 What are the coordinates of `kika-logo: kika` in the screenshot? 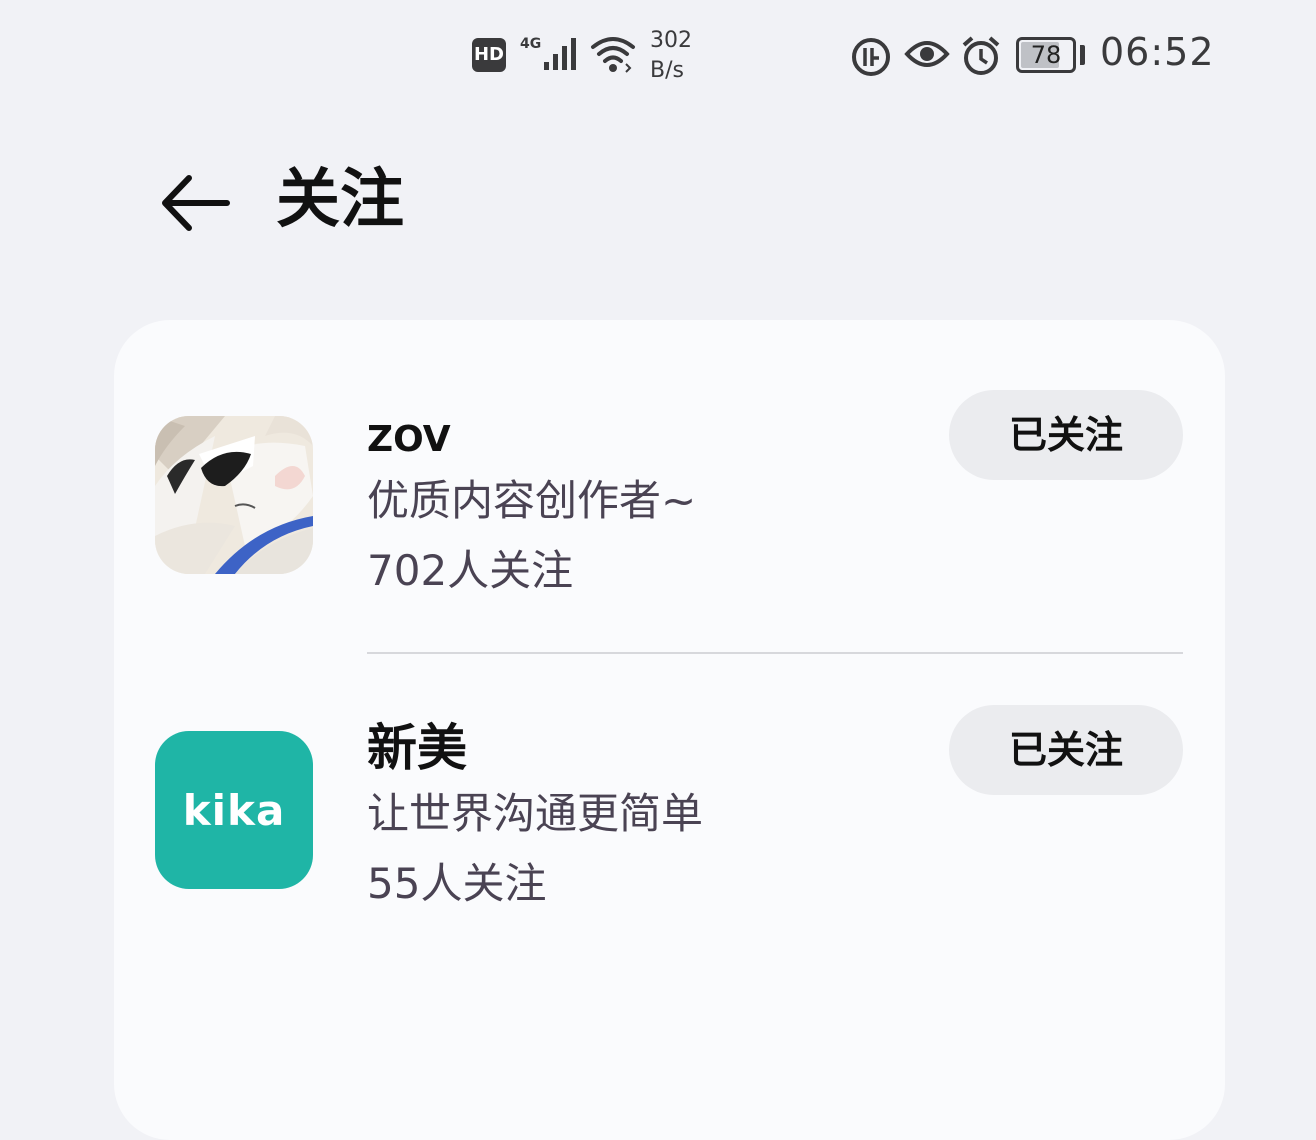 It's located at (234, 810).